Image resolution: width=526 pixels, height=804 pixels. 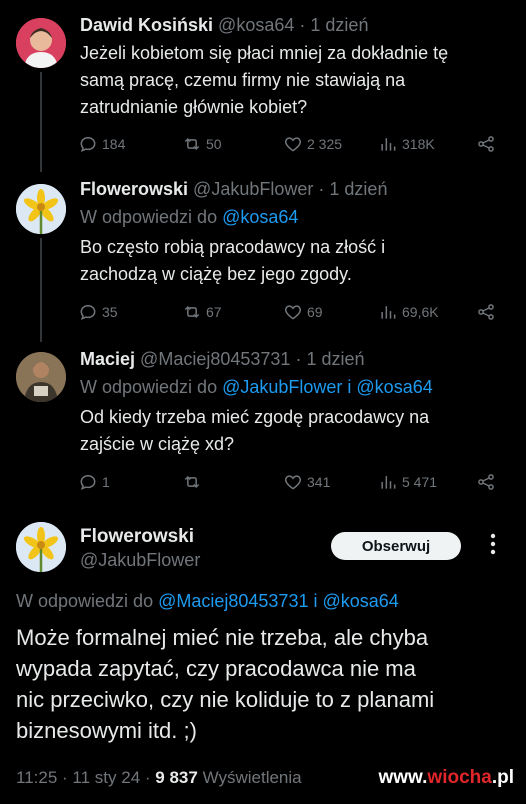 I want to click on like-count: 2 325, so click(x=325, y=144).